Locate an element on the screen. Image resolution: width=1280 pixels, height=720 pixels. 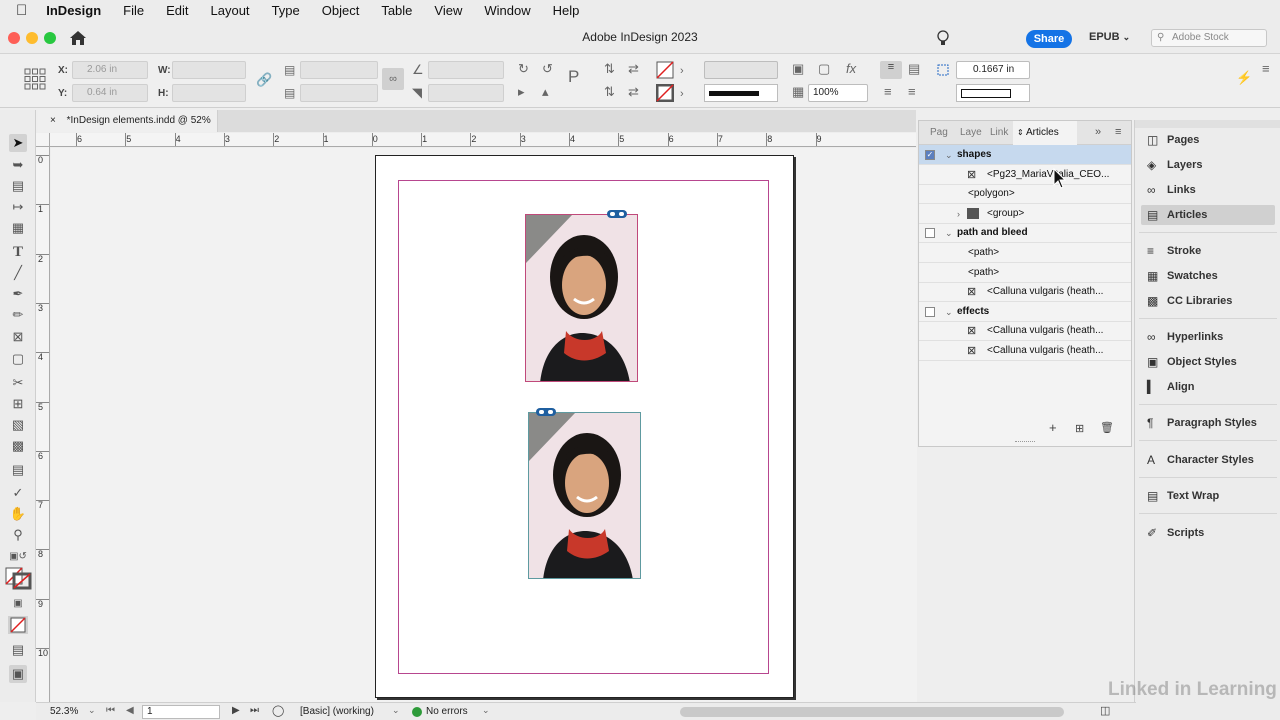
menu-object: Object is located at coordinates (341, 11).